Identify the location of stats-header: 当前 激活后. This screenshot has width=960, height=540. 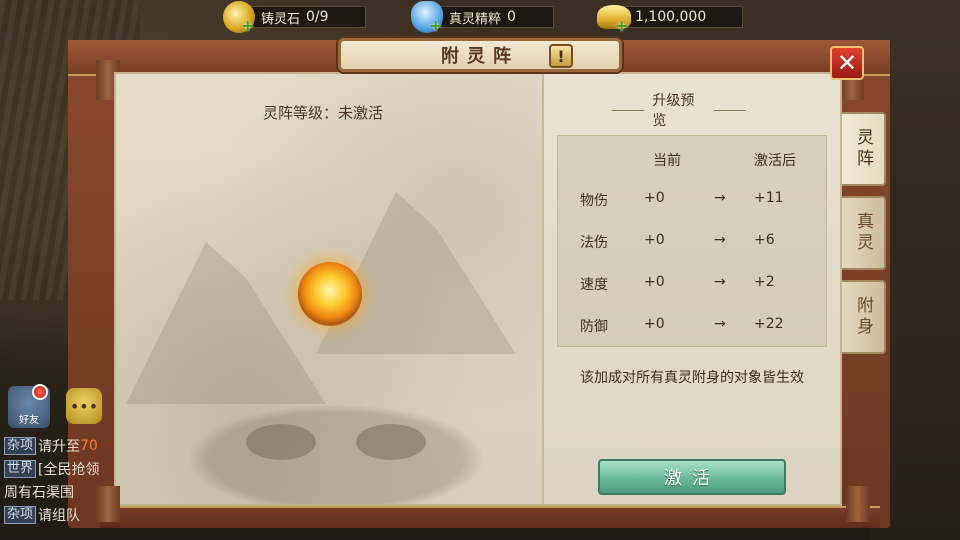
(693, 160).